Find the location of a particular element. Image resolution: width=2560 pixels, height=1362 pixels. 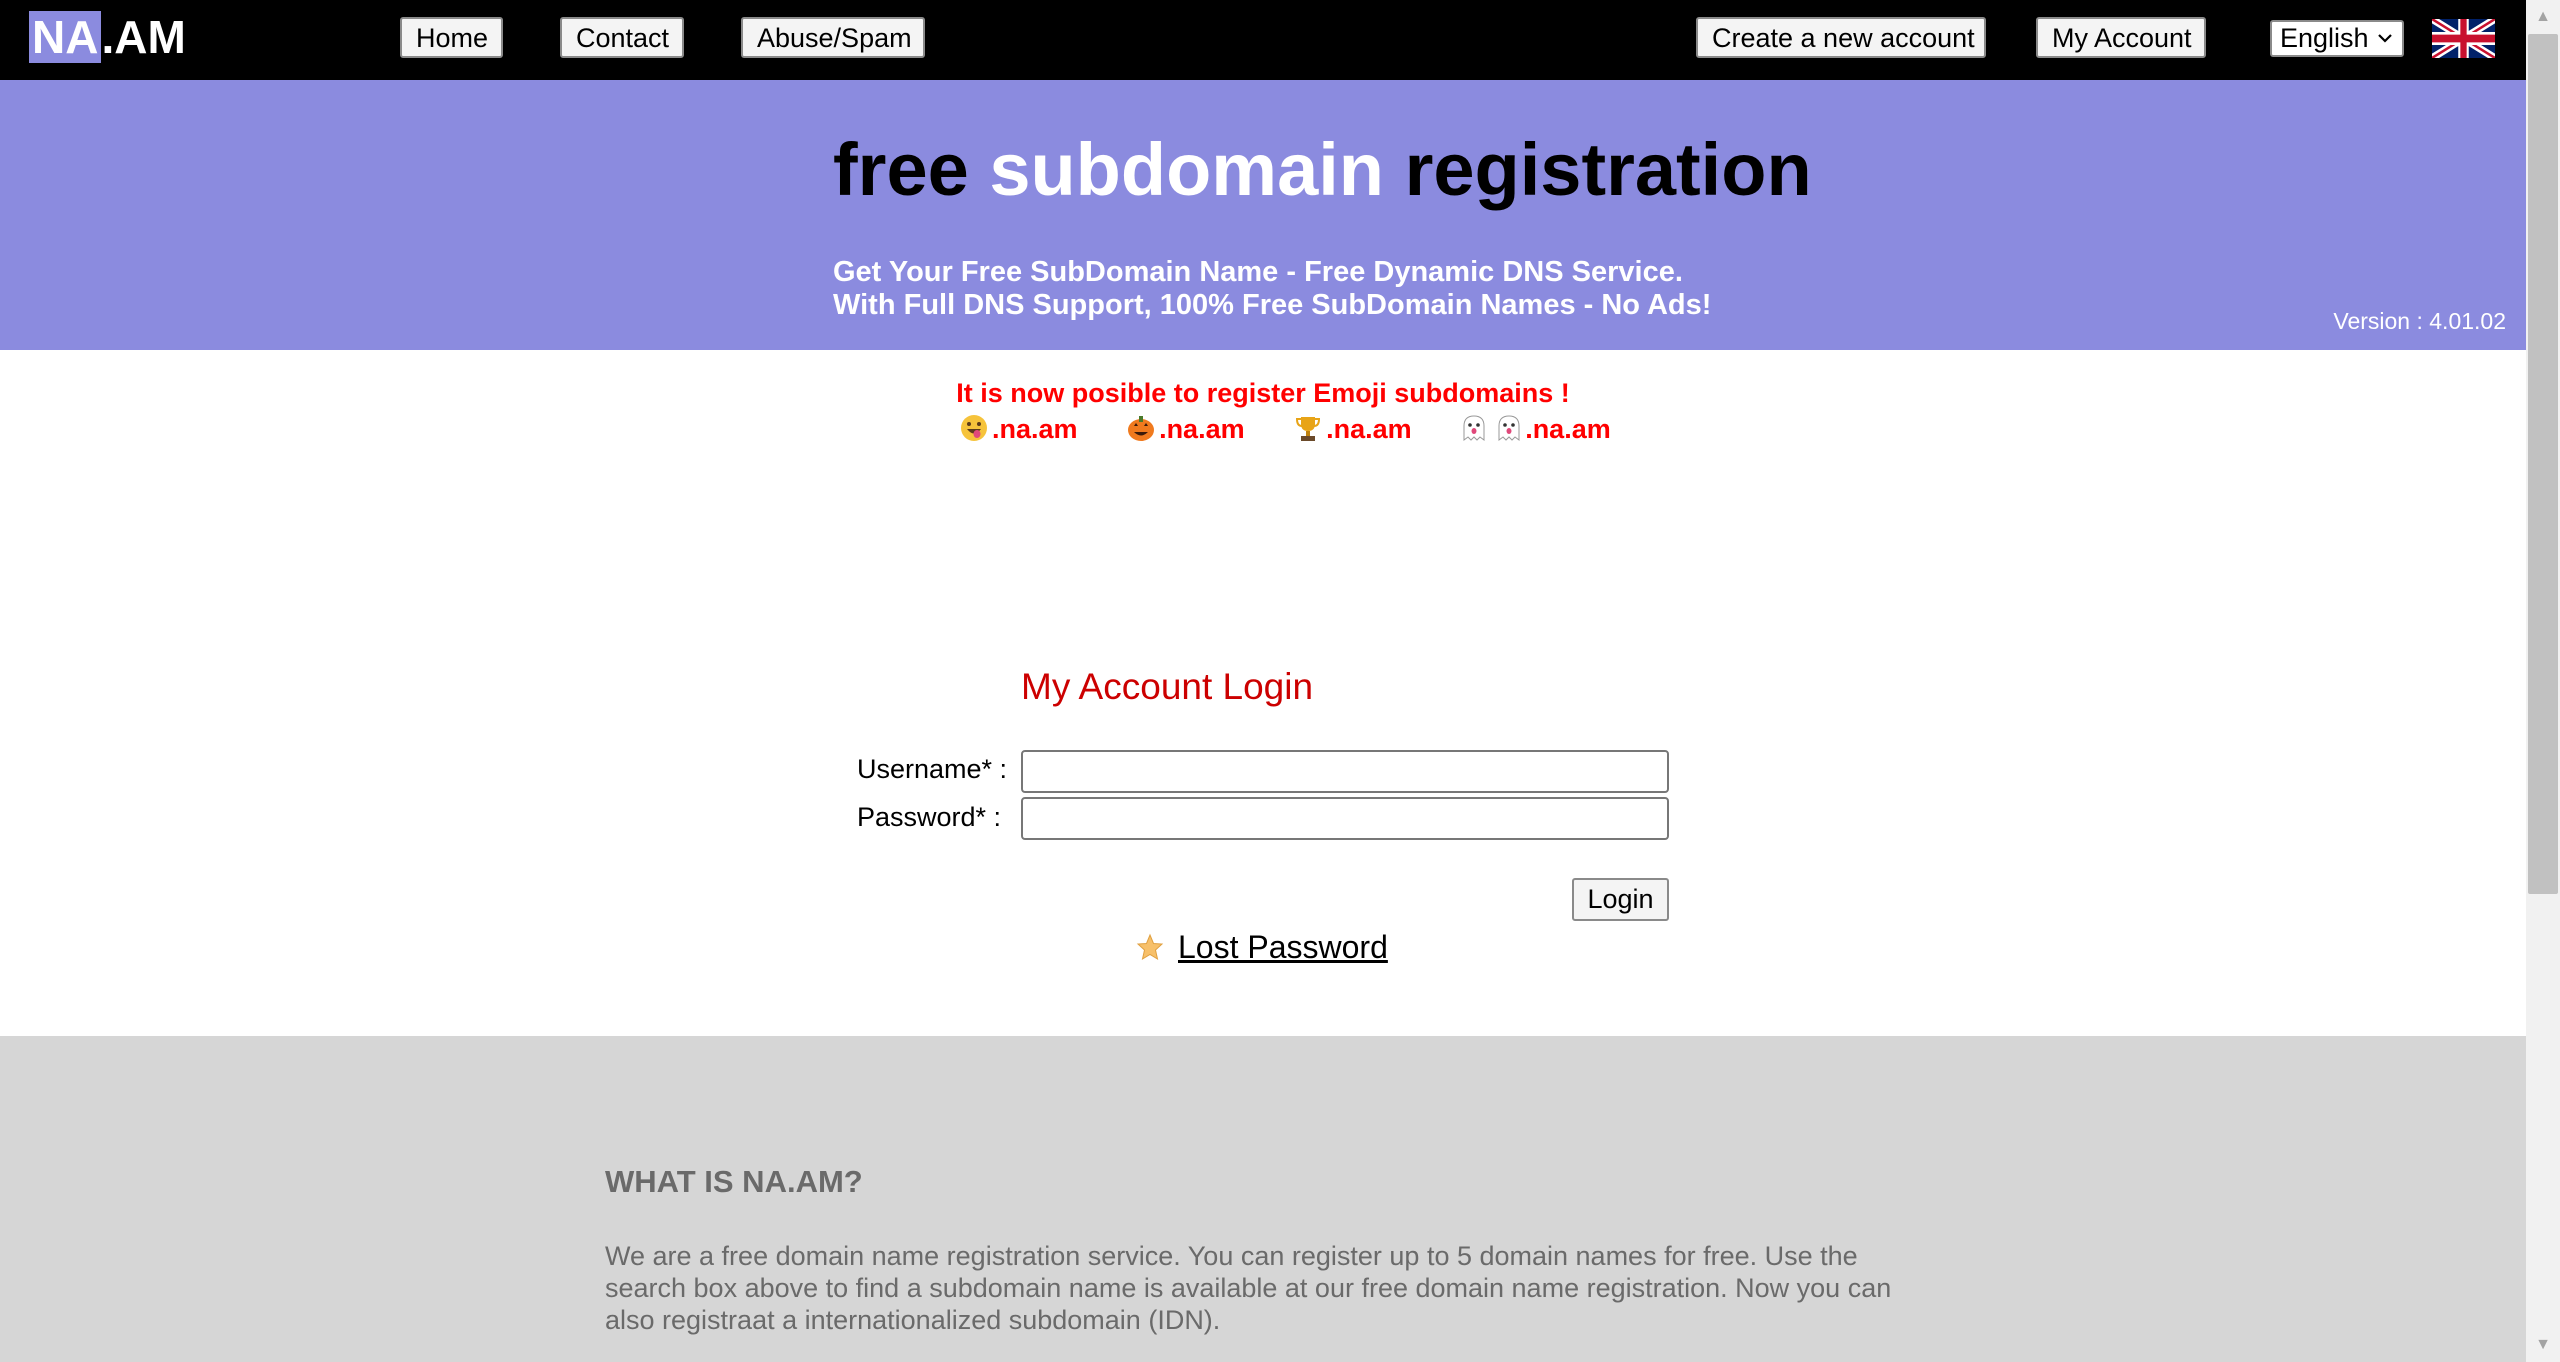

page-scrollbar: ▲ ▼ is located at coordinates (2543, 681).